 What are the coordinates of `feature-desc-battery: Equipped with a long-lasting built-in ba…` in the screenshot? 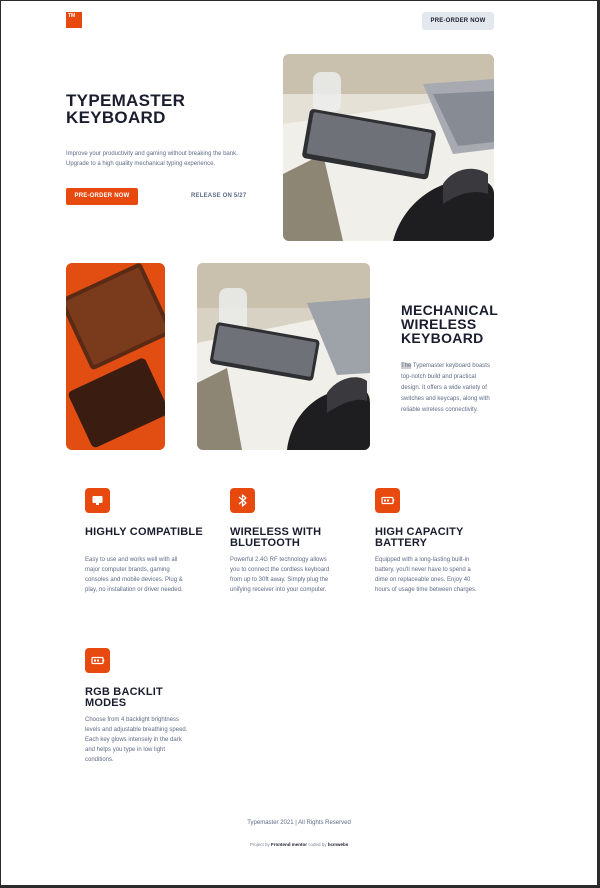 It's located at (426, 575).